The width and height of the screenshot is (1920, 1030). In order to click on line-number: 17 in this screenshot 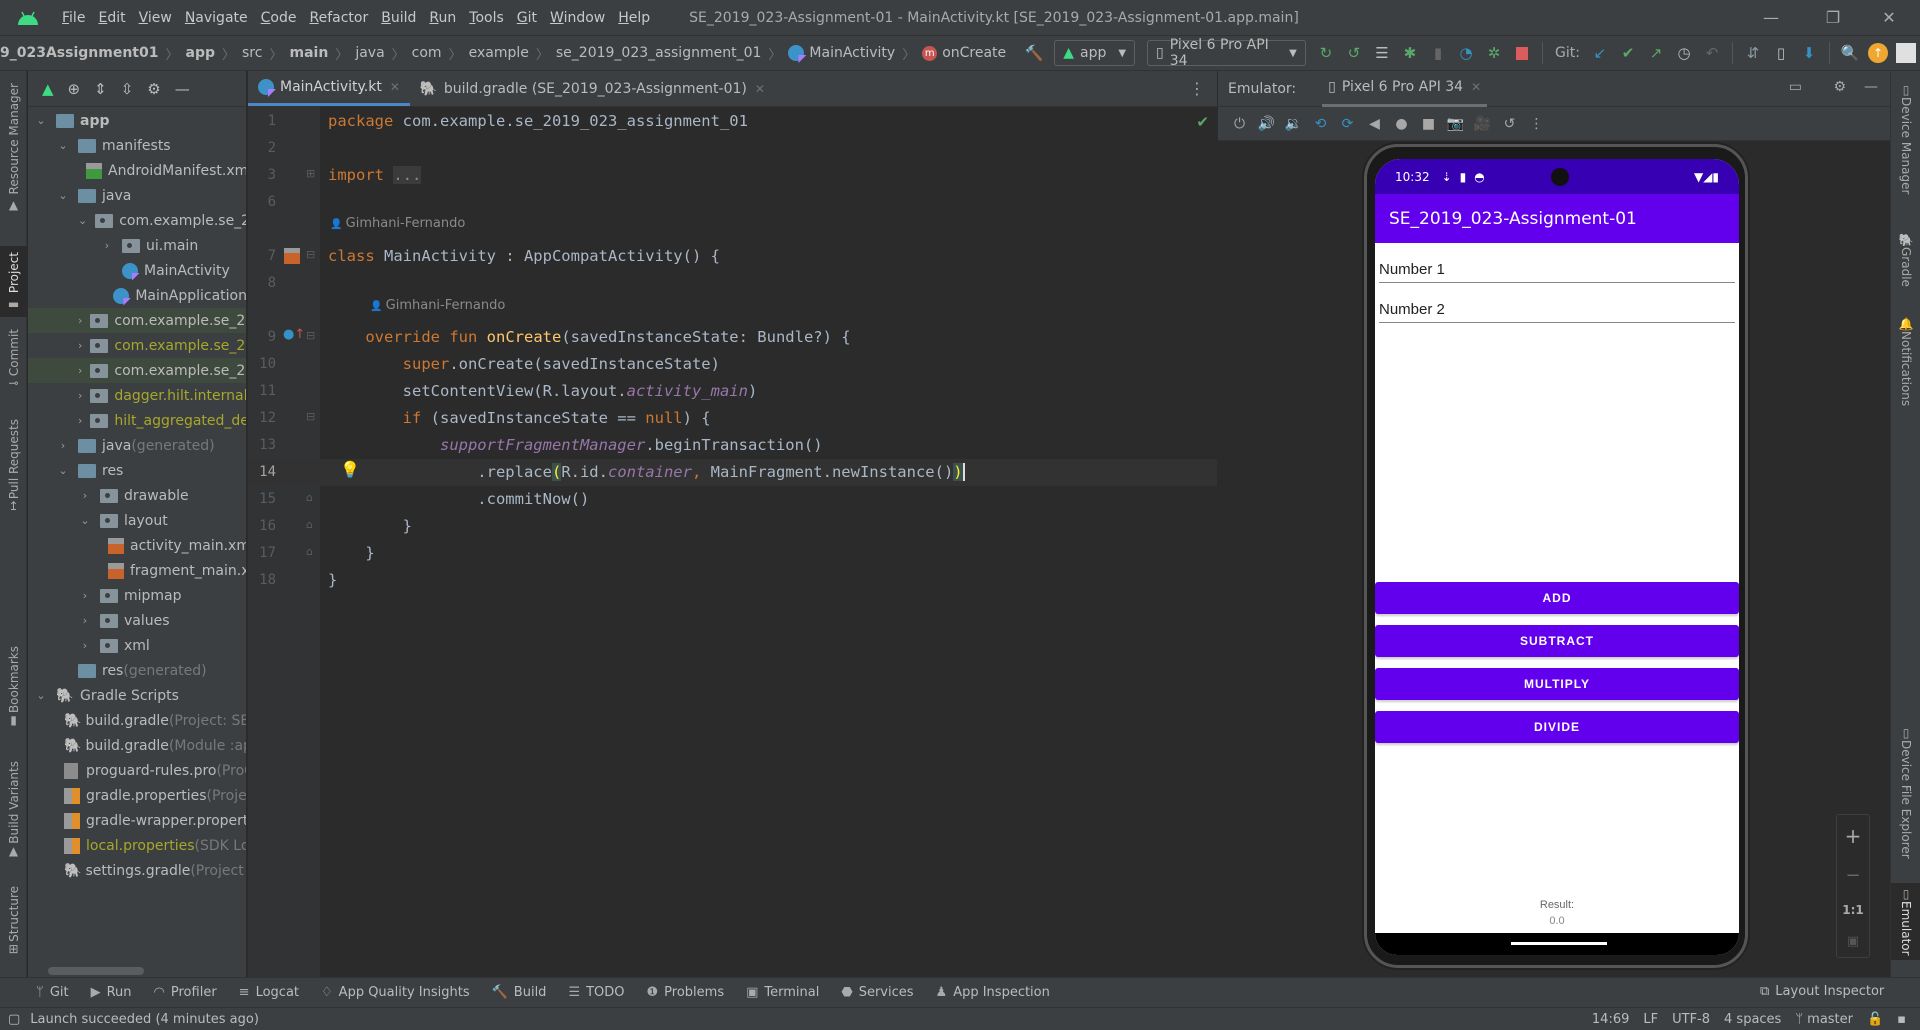, I will do `click(262, 553)`.